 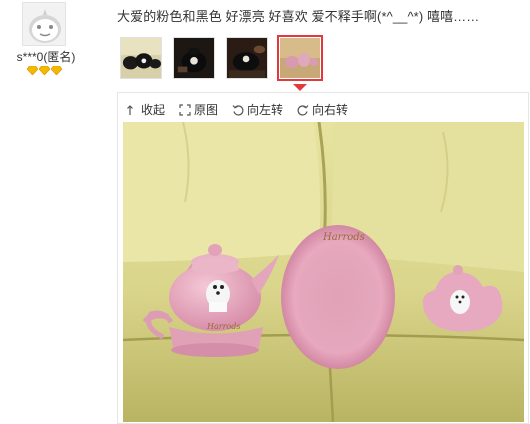 I want to click on brand-text-pot: Harrods, so click(x=223, y=326).